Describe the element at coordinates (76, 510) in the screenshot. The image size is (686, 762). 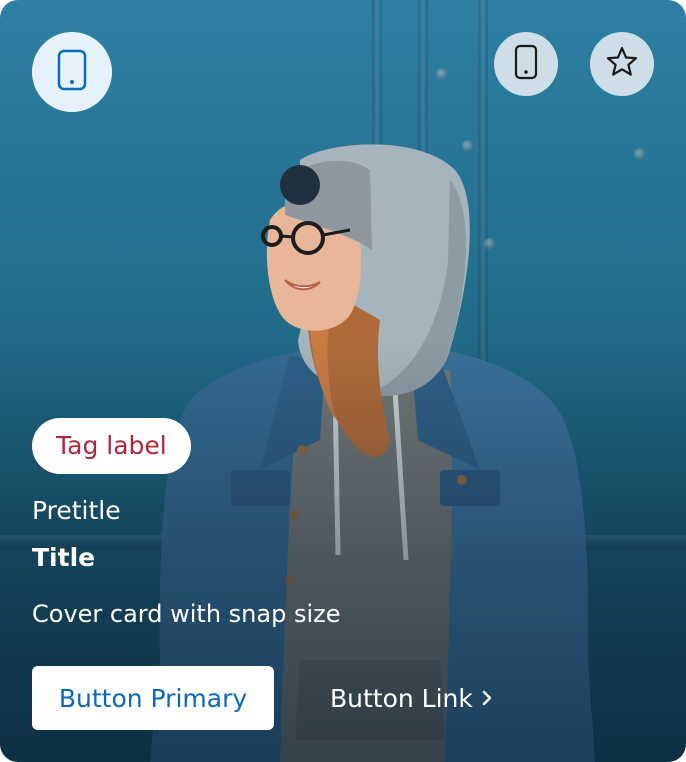
I see `card-pretitle: Pretitle` at that location.